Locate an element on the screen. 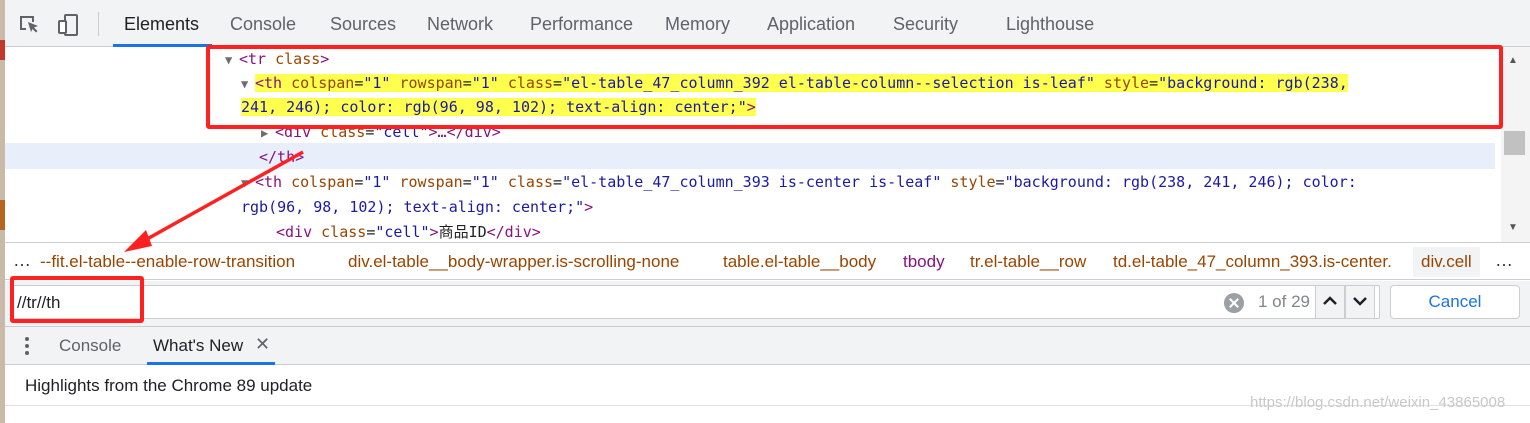  hovered-row is located at coordinates (750, 156).